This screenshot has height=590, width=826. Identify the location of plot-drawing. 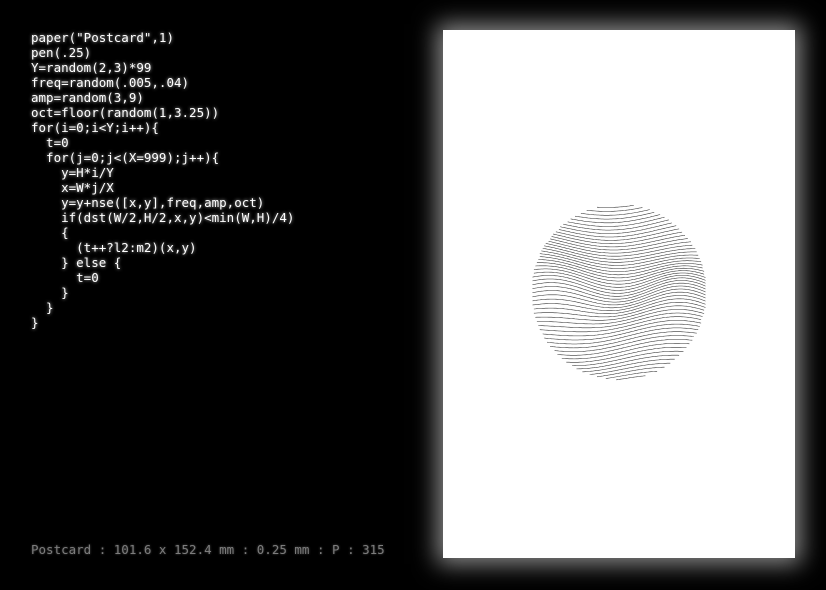
(619, 293).